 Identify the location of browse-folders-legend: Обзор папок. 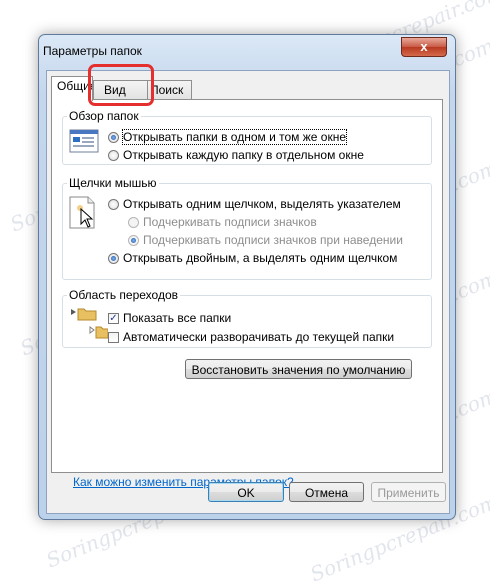
(104, 116).